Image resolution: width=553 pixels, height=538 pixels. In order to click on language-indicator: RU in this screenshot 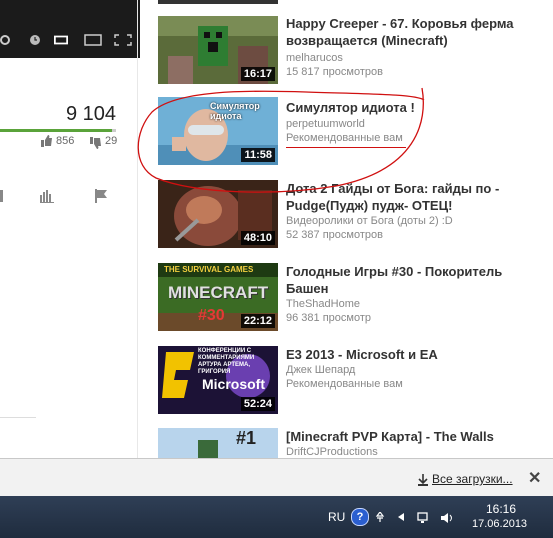, I will do `click(336, 517)`.